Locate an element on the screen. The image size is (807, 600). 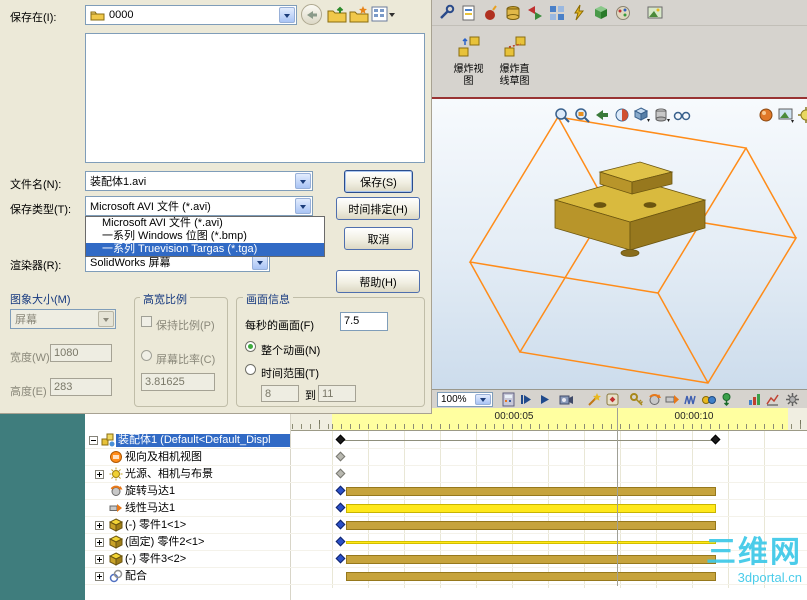
collapse-expander is located at coordinates (93, 440).